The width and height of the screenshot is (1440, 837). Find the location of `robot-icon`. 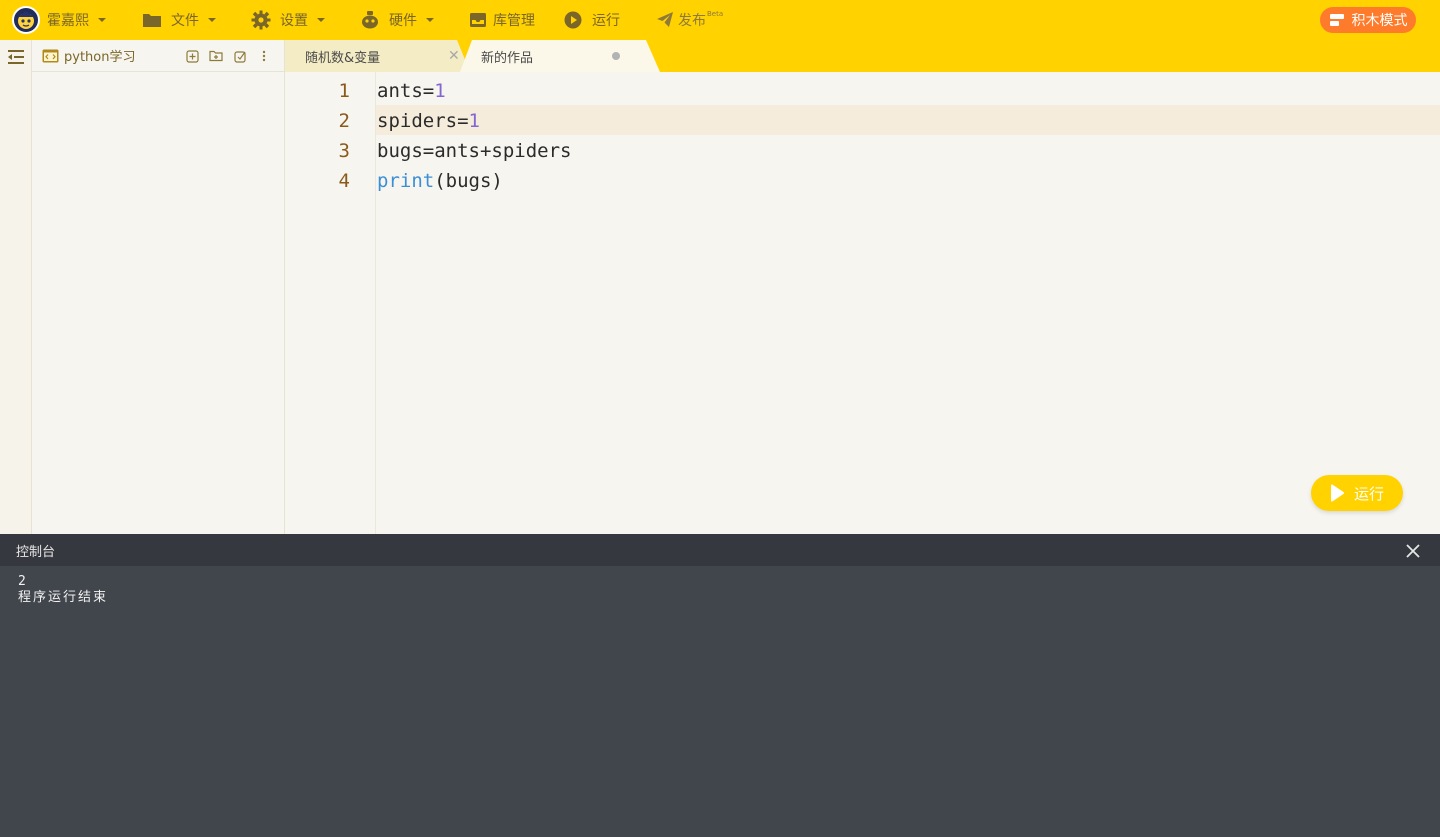

robot-icon is located at coordinates (370, 20).